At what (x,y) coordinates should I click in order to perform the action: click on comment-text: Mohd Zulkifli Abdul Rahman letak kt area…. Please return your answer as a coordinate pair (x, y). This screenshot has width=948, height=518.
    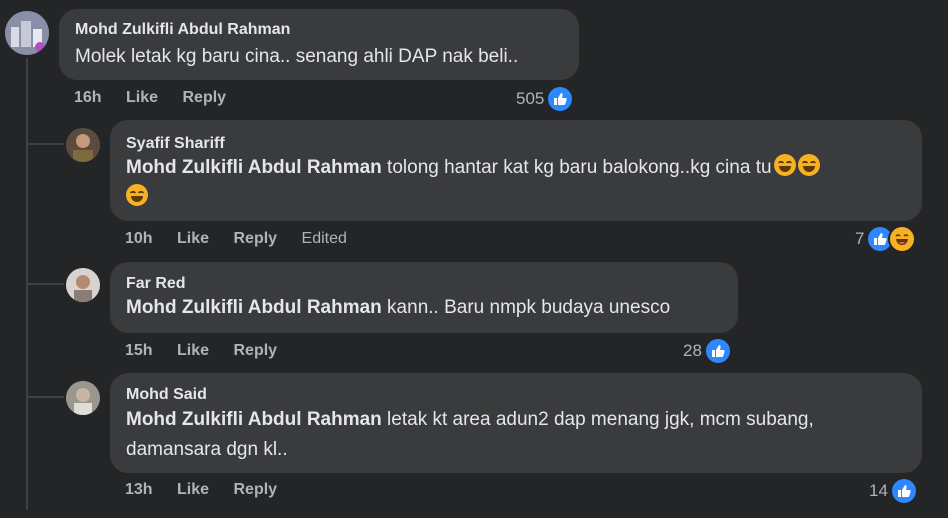
    Looking at the image, I should click on (516, 435).